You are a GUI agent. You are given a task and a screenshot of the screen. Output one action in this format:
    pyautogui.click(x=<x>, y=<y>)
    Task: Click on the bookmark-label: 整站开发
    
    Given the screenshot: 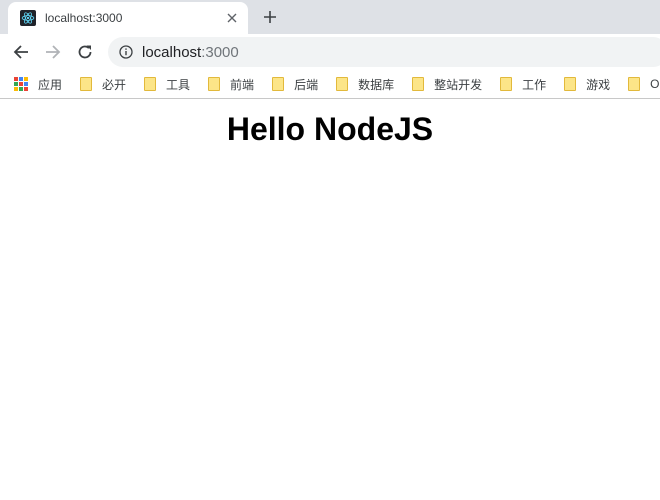 What is the action you would take?
    pyautogui.click(x=458, y=84)
    